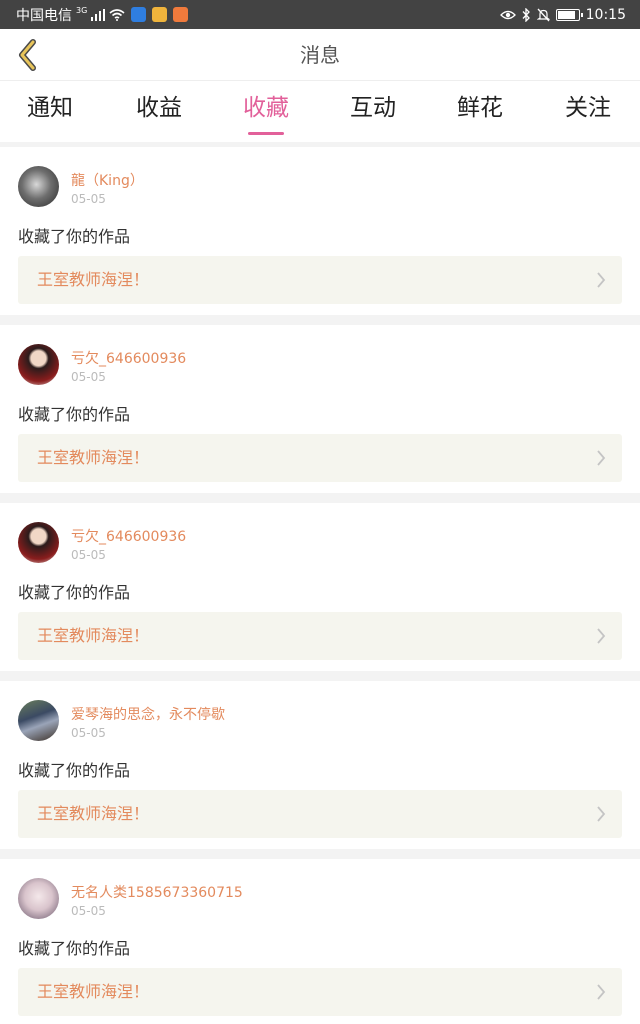  I want to click on signal-icon, so click(98, 14).